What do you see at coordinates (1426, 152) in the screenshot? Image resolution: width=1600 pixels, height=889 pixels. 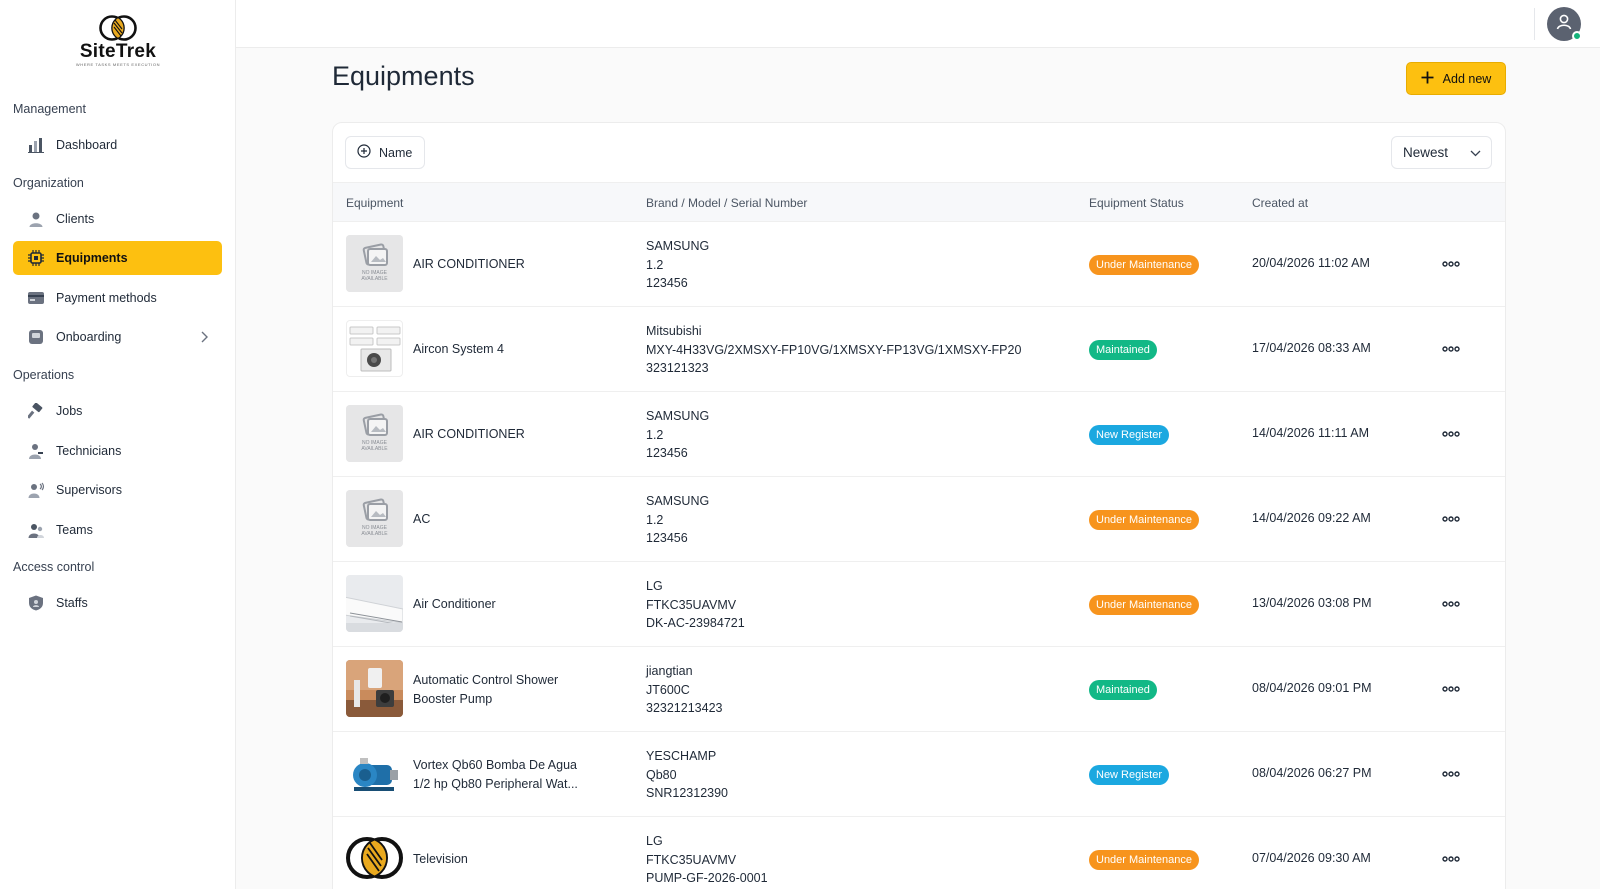 I see `sort-value: Newest` at bounding box center [1426, 152].